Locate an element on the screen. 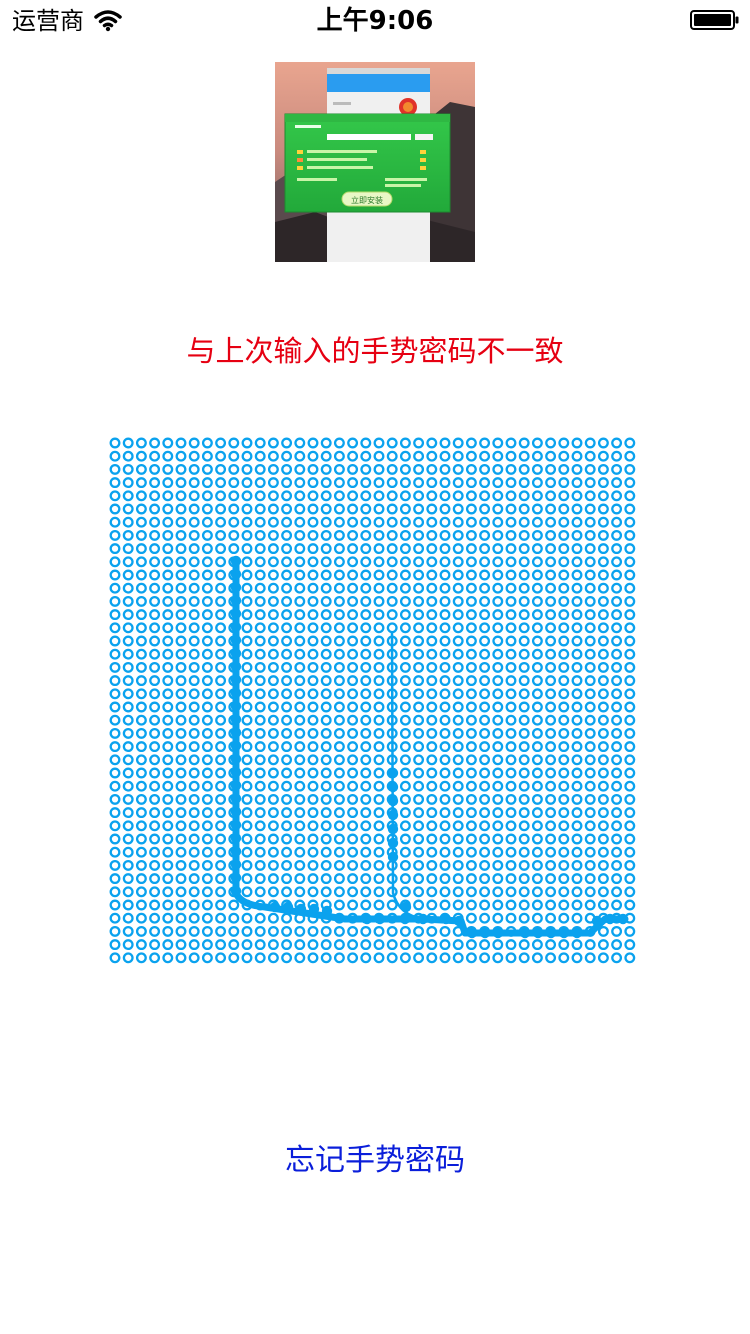 The width and height of the screenshot is (750, 1334). forgot-gesture-password-link: 忘记手势密码 is located at coordinates (375, 1161).